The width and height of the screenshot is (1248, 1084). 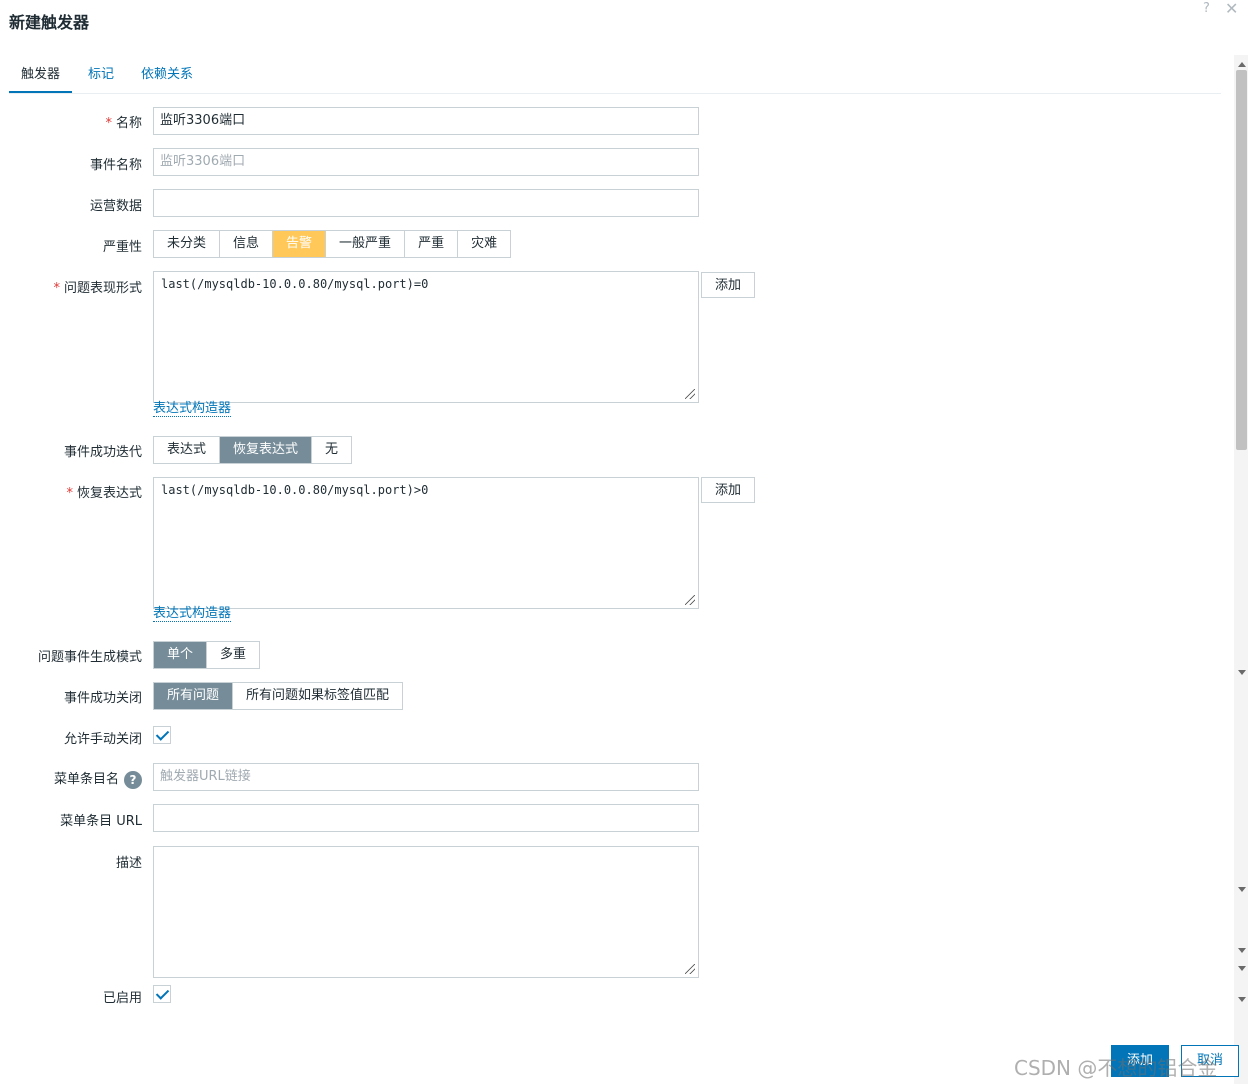 What do you see at coordinates (484, 244) in the screenshot?
I see `severity-disaster: 灾难` at bounding box center [484, 244].